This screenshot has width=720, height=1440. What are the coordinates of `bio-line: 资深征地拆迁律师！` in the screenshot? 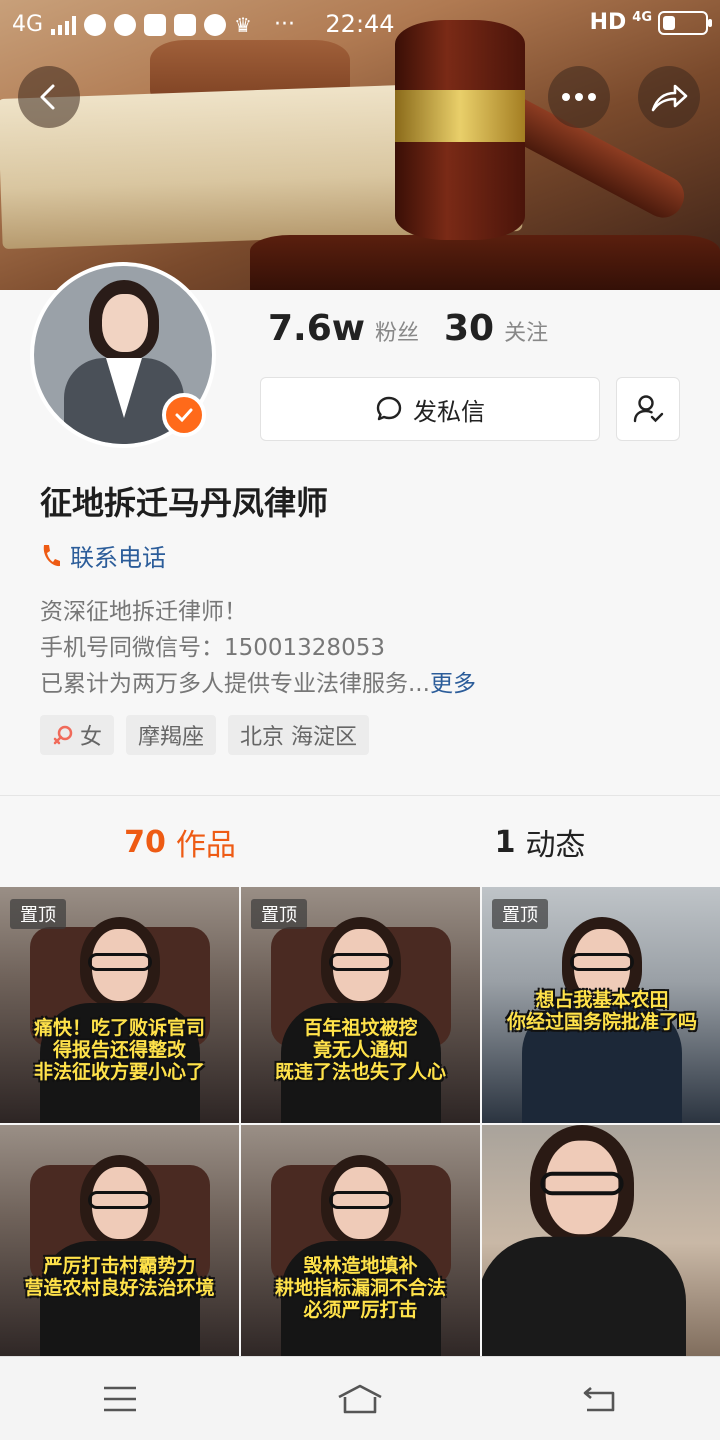 It's located at (143, 612).